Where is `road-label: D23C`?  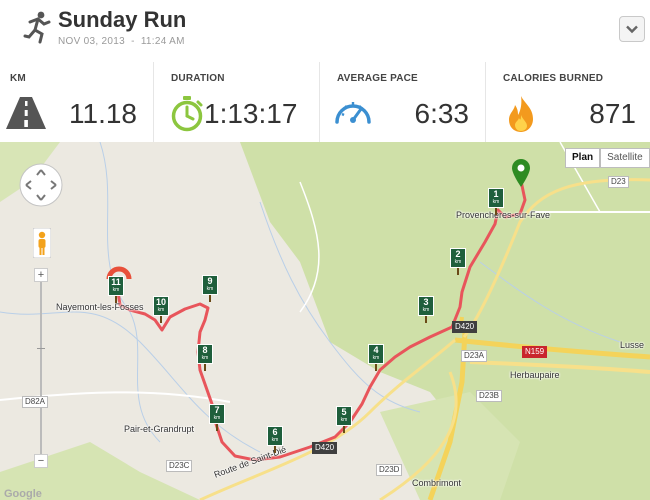 road-label: D23C is located at coordinates (179, 466).